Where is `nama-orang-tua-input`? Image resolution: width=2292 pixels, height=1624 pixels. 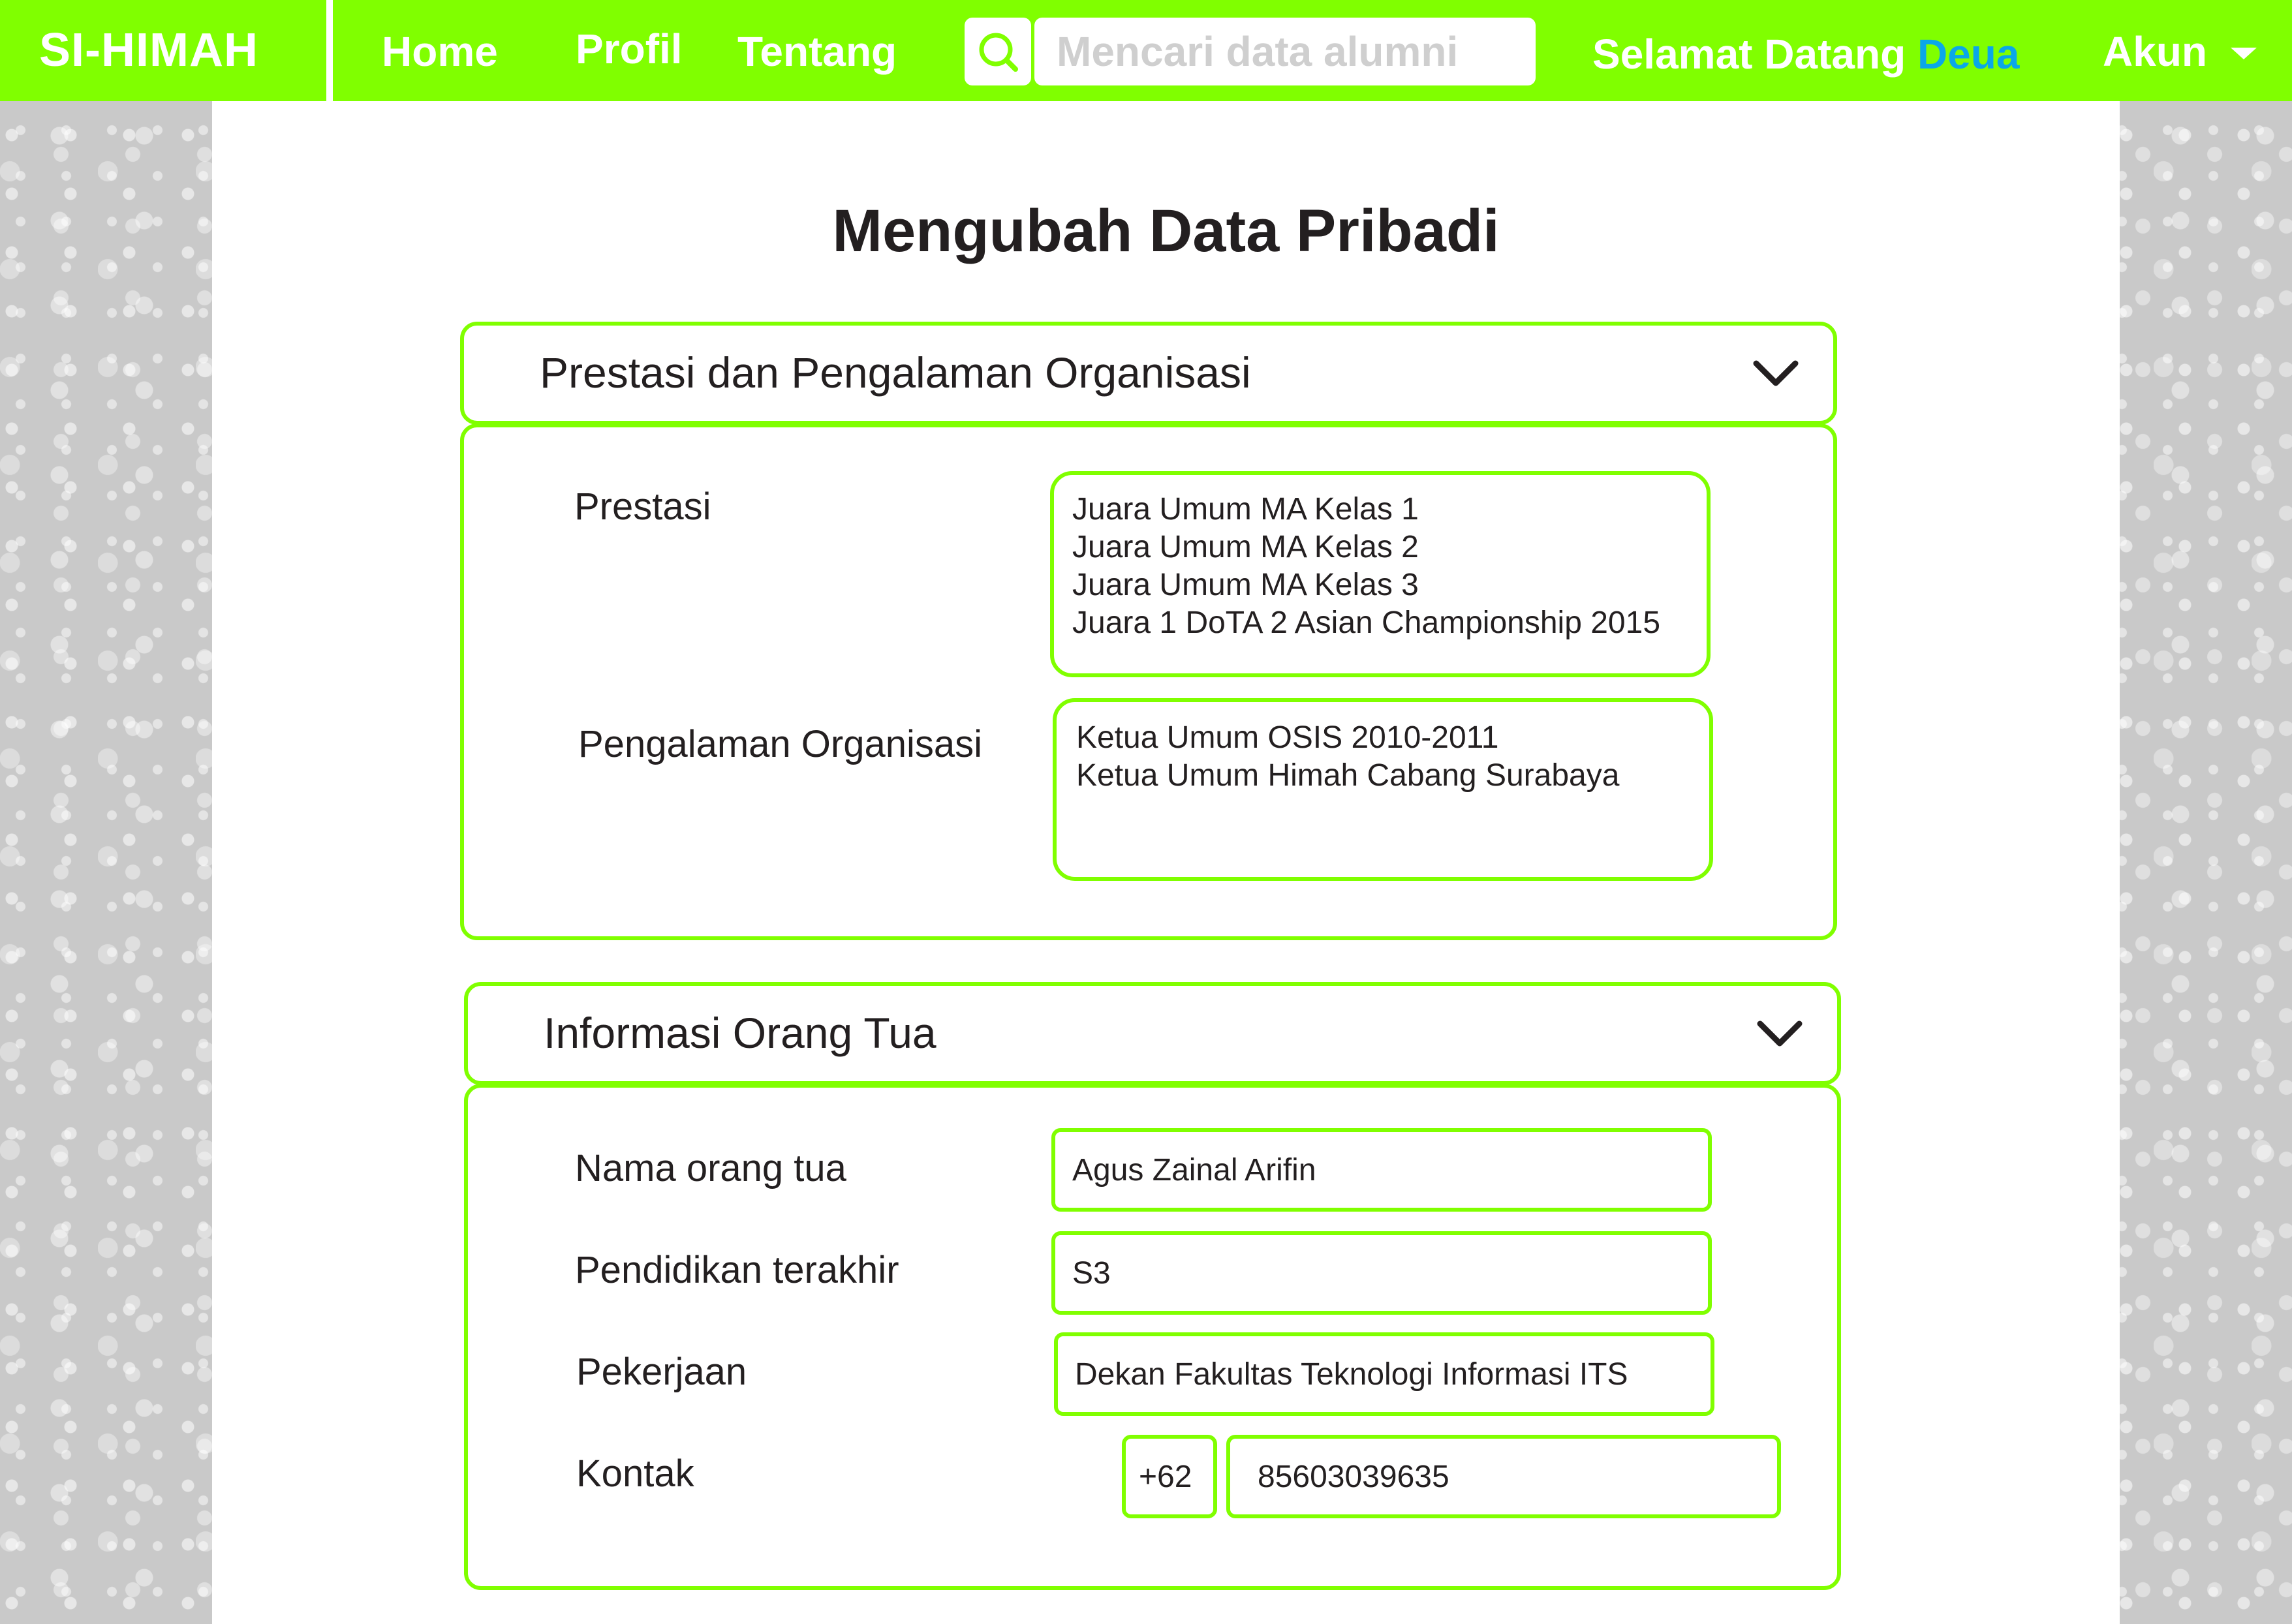
nama-orang-tua-input is located at coordinates (1381, 1170).